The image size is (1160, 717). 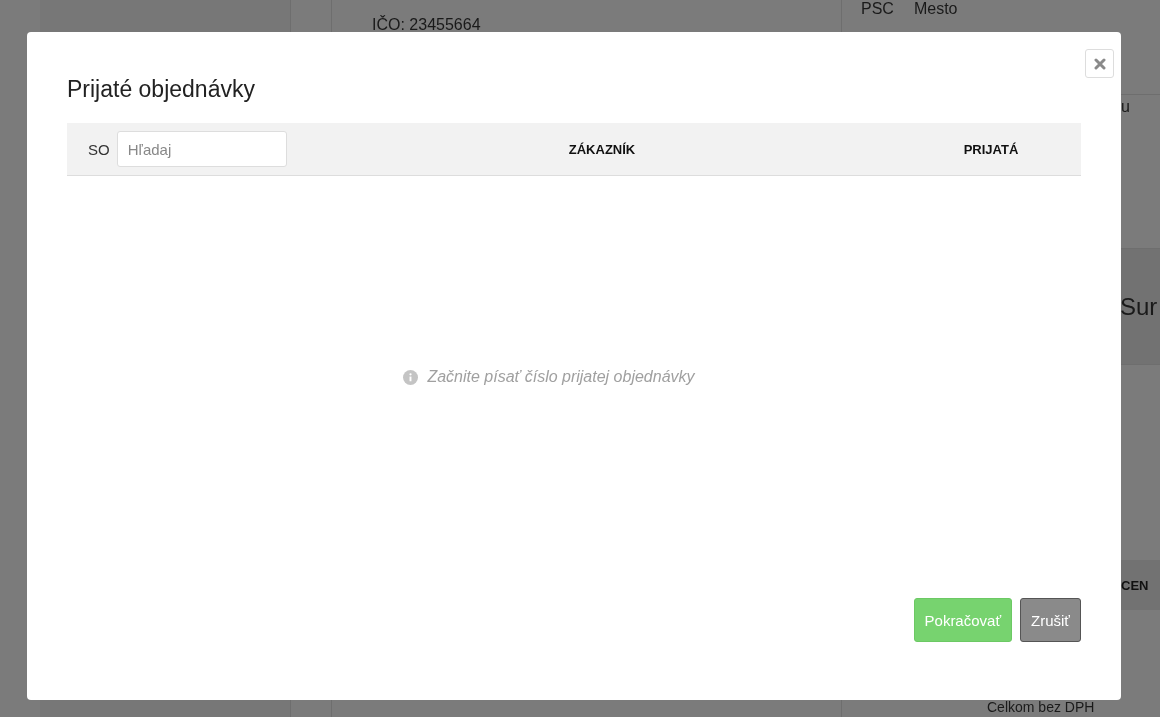 What do you see at coordinates (1139, 306) in the screenshot?
I see `section-heading: Sur` at bounding box center [1139, 306].